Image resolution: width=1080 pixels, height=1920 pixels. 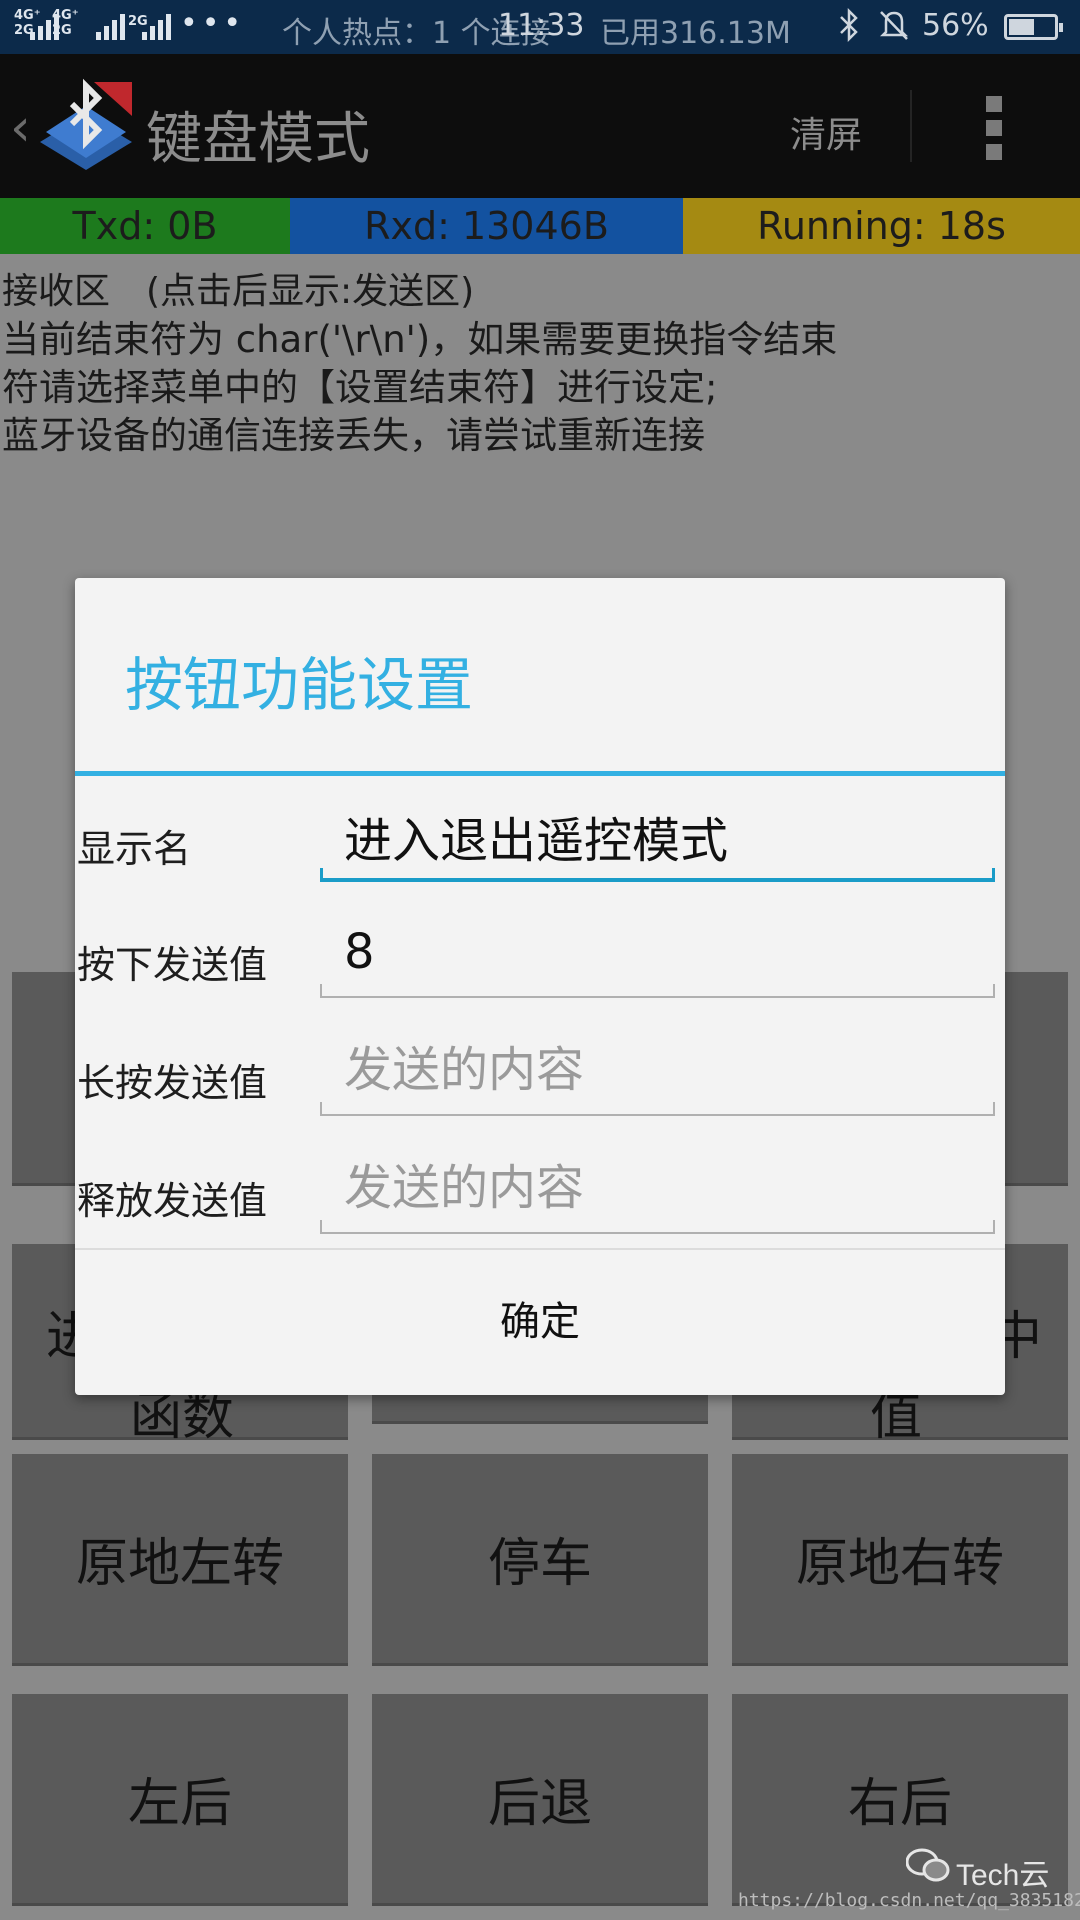 I want to click on receive-line: 符请选择菜单中的【设置结束符】进行设定;, so click(x=360, y=387).